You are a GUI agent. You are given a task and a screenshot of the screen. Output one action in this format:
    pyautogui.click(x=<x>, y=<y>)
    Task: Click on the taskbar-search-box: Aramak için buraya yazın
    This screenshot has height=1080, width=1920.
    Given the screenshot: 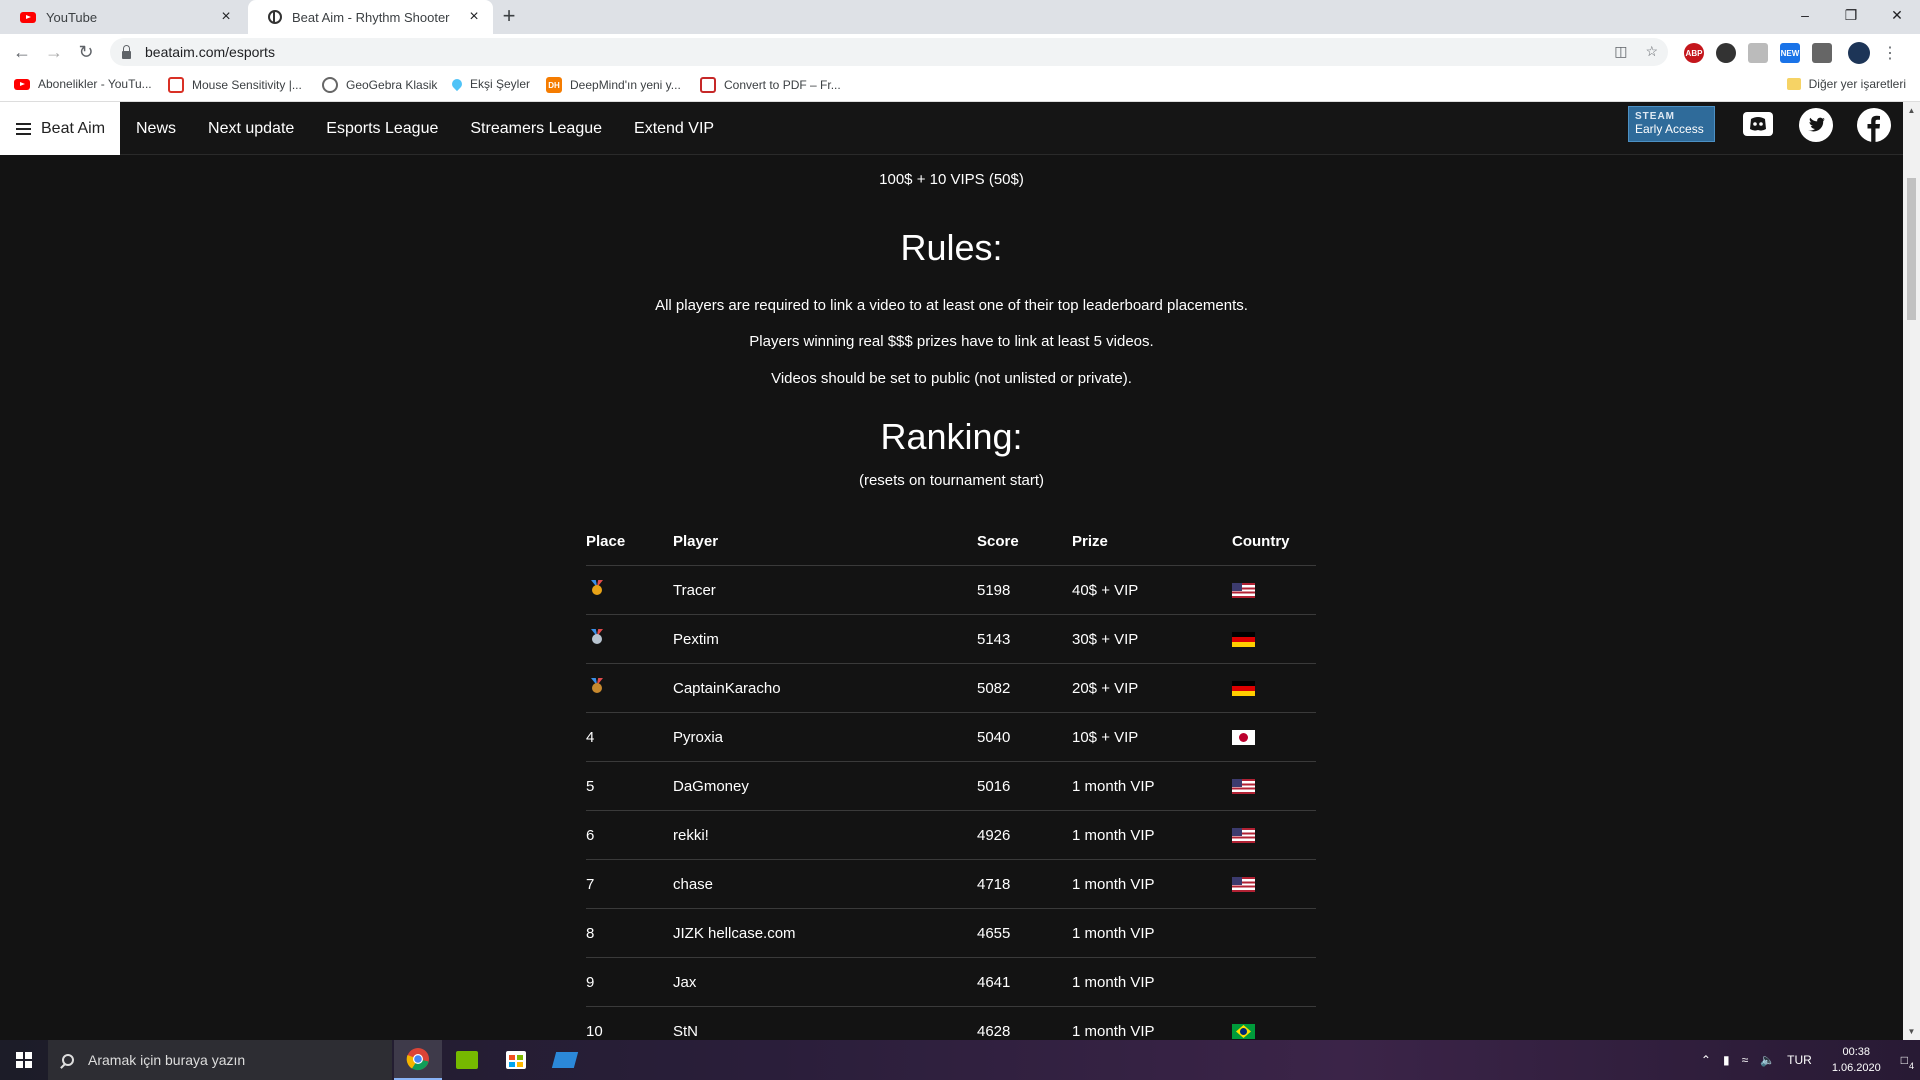 What is the action you would take?
    pyautogui.click(x=220, y=1060)
    